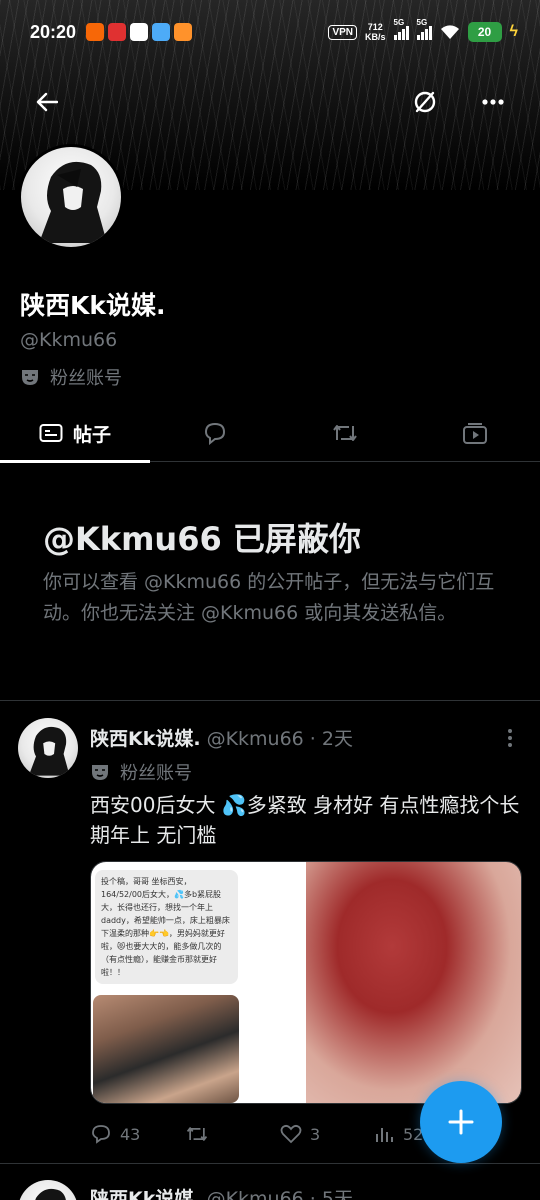 Image resolution: width=540 pixels, height=1200 pixels. I want to click on reply-icon, so click(101, 1134).